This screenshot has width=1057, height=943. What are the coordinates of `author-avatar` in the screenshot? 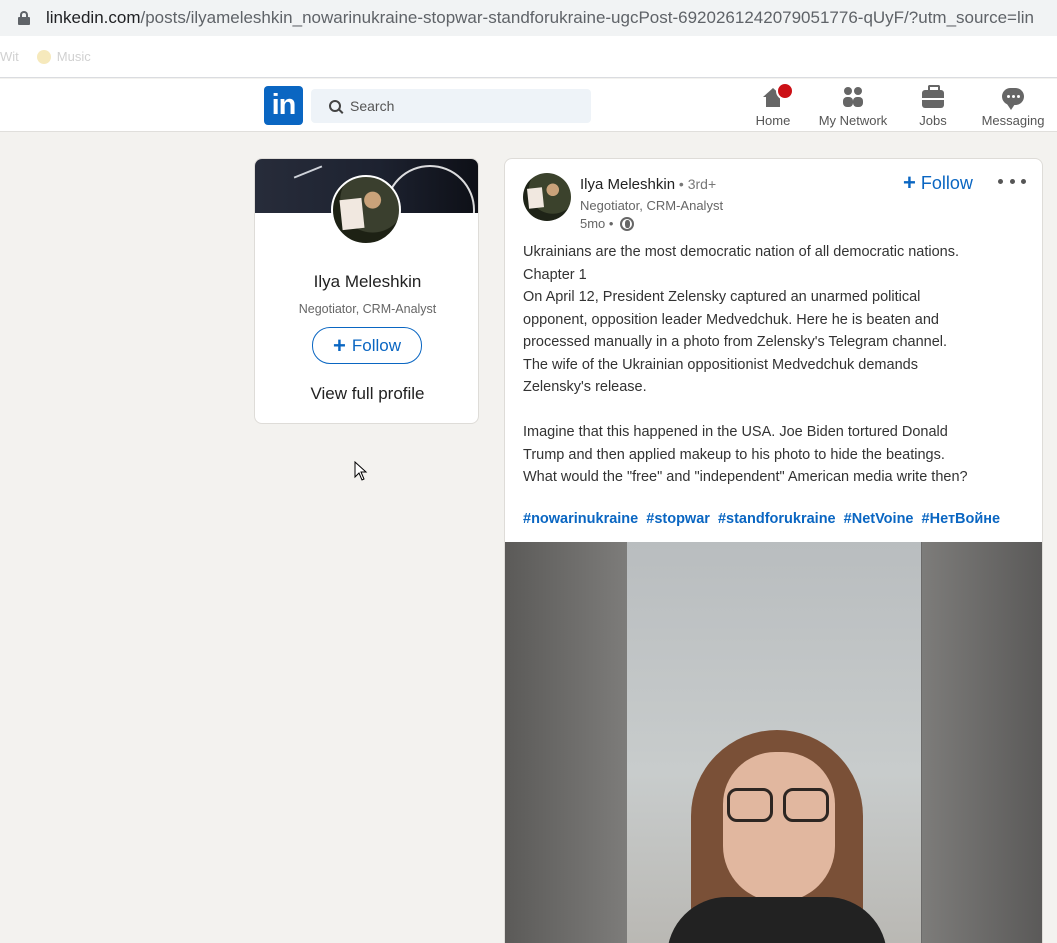 It's located at (547, 197).